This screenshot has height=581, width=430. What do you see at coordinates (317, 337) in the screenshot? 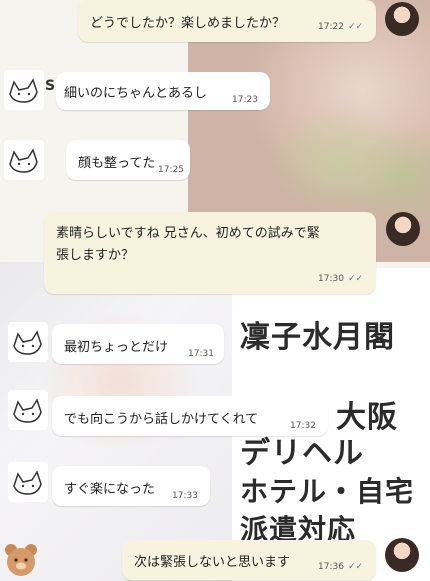
I see `promo-line-1: 凜子水月閣` at bounding box center [317, 337].